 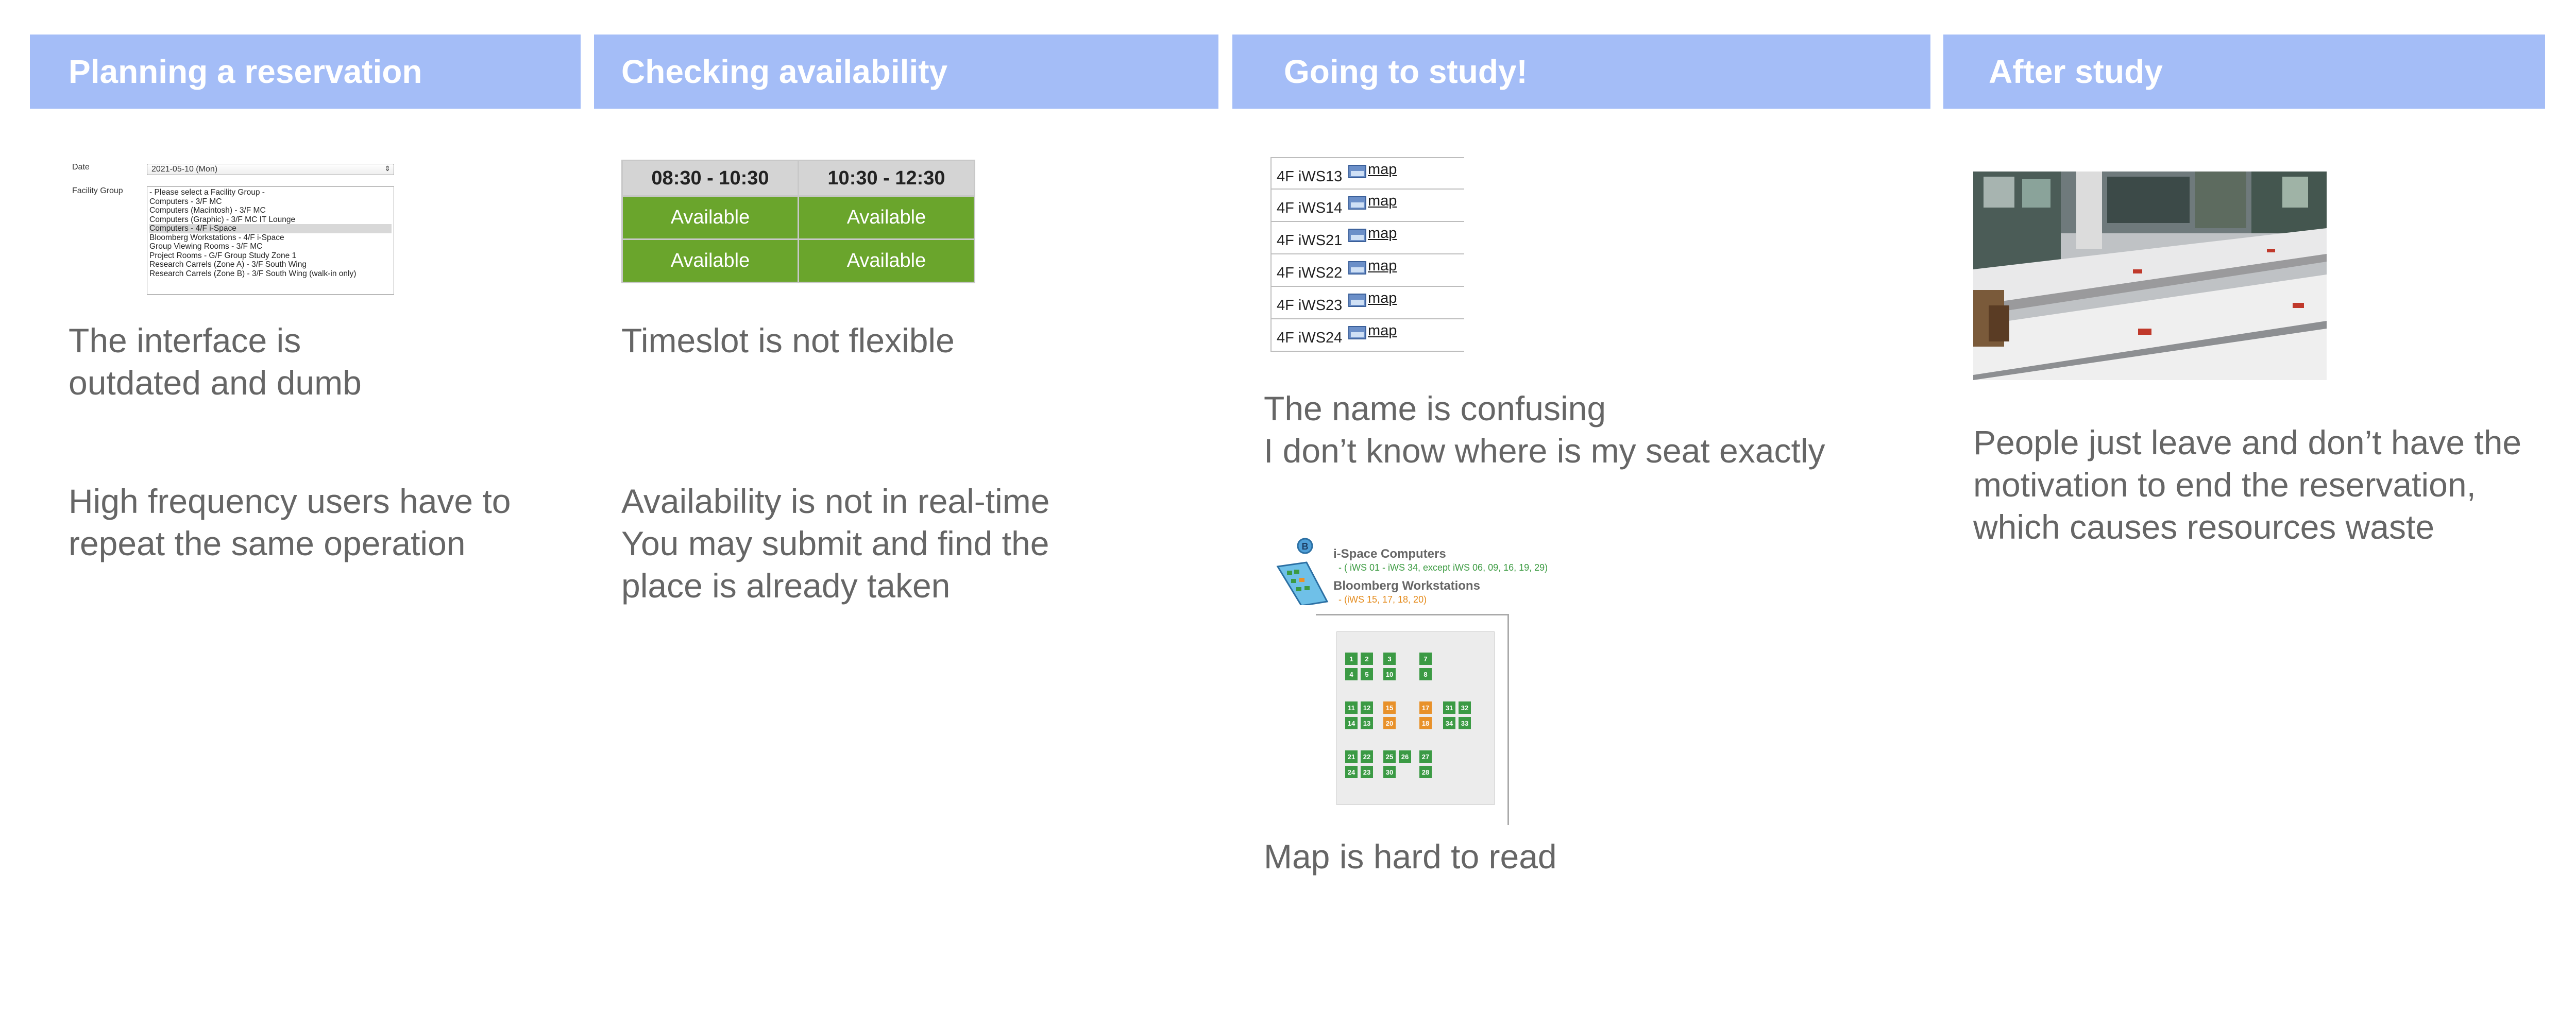 I want to click on legend-bloomberg: Bloomberg Workstations, so click(x=1406, y=586).